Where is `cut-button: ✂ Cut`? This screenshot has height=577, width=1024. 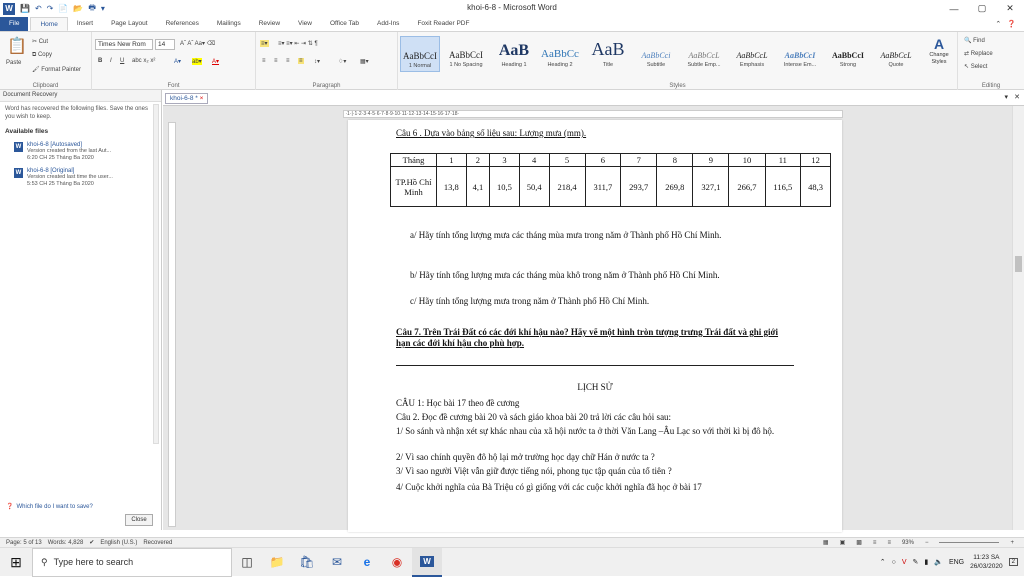
cut-button: ✂ Cut is located at coordinates (40, 41).